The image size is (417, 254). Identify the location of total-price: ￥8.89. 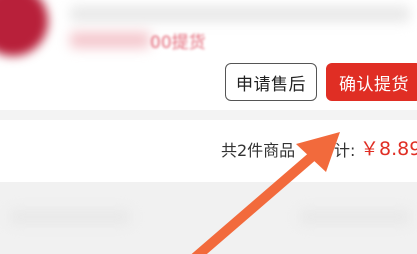
(388, 149).